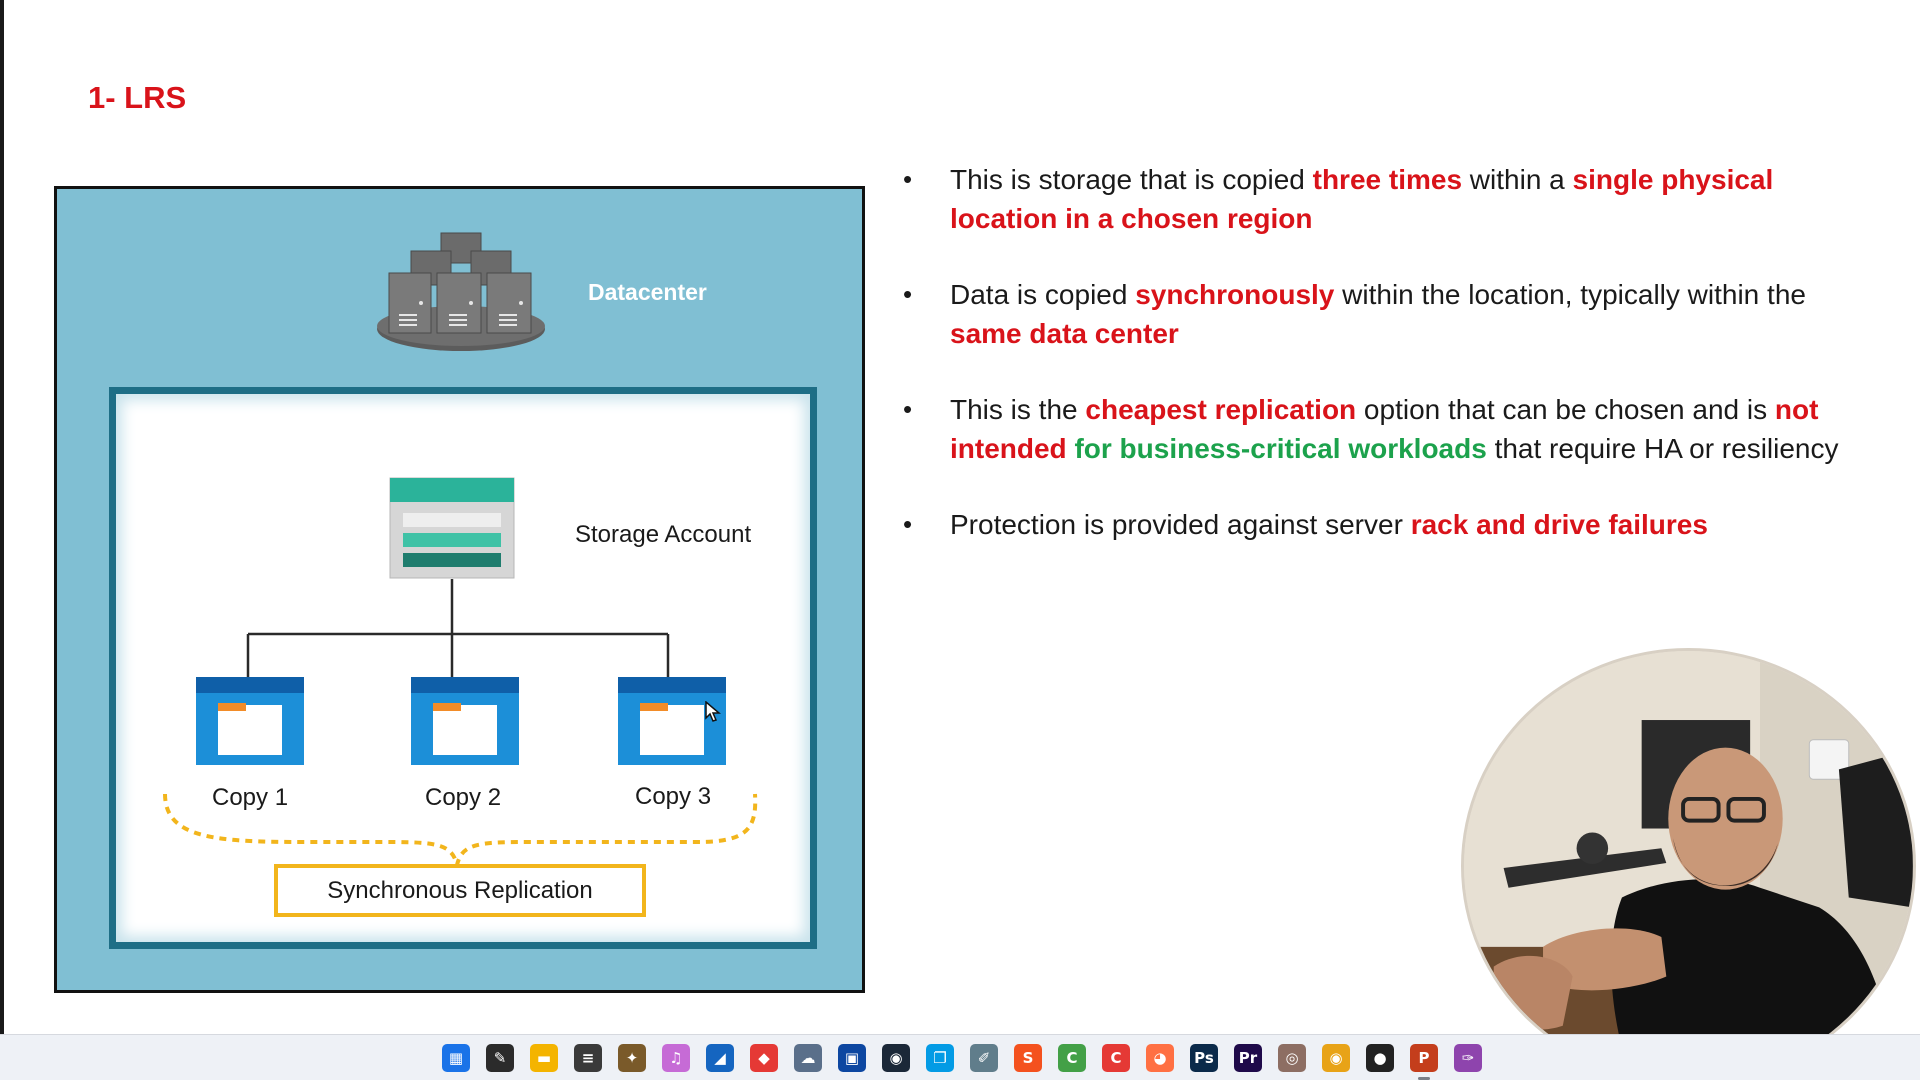 The width and height of the screenshot is (1920, 1080). I want to click on copy-2-label: Copy 2, so click(463, 797).